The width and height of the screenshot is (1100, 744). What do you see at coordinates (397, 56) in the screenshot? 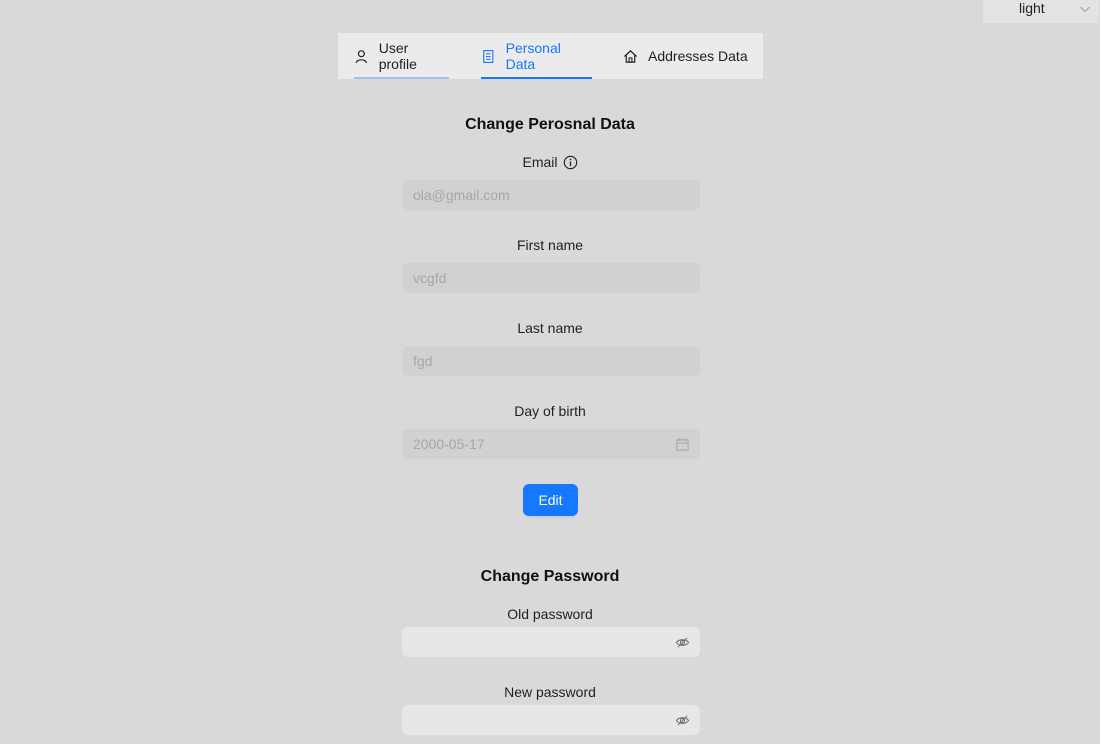
I see `tab-label: User profile` at bounding box center [397, 56].